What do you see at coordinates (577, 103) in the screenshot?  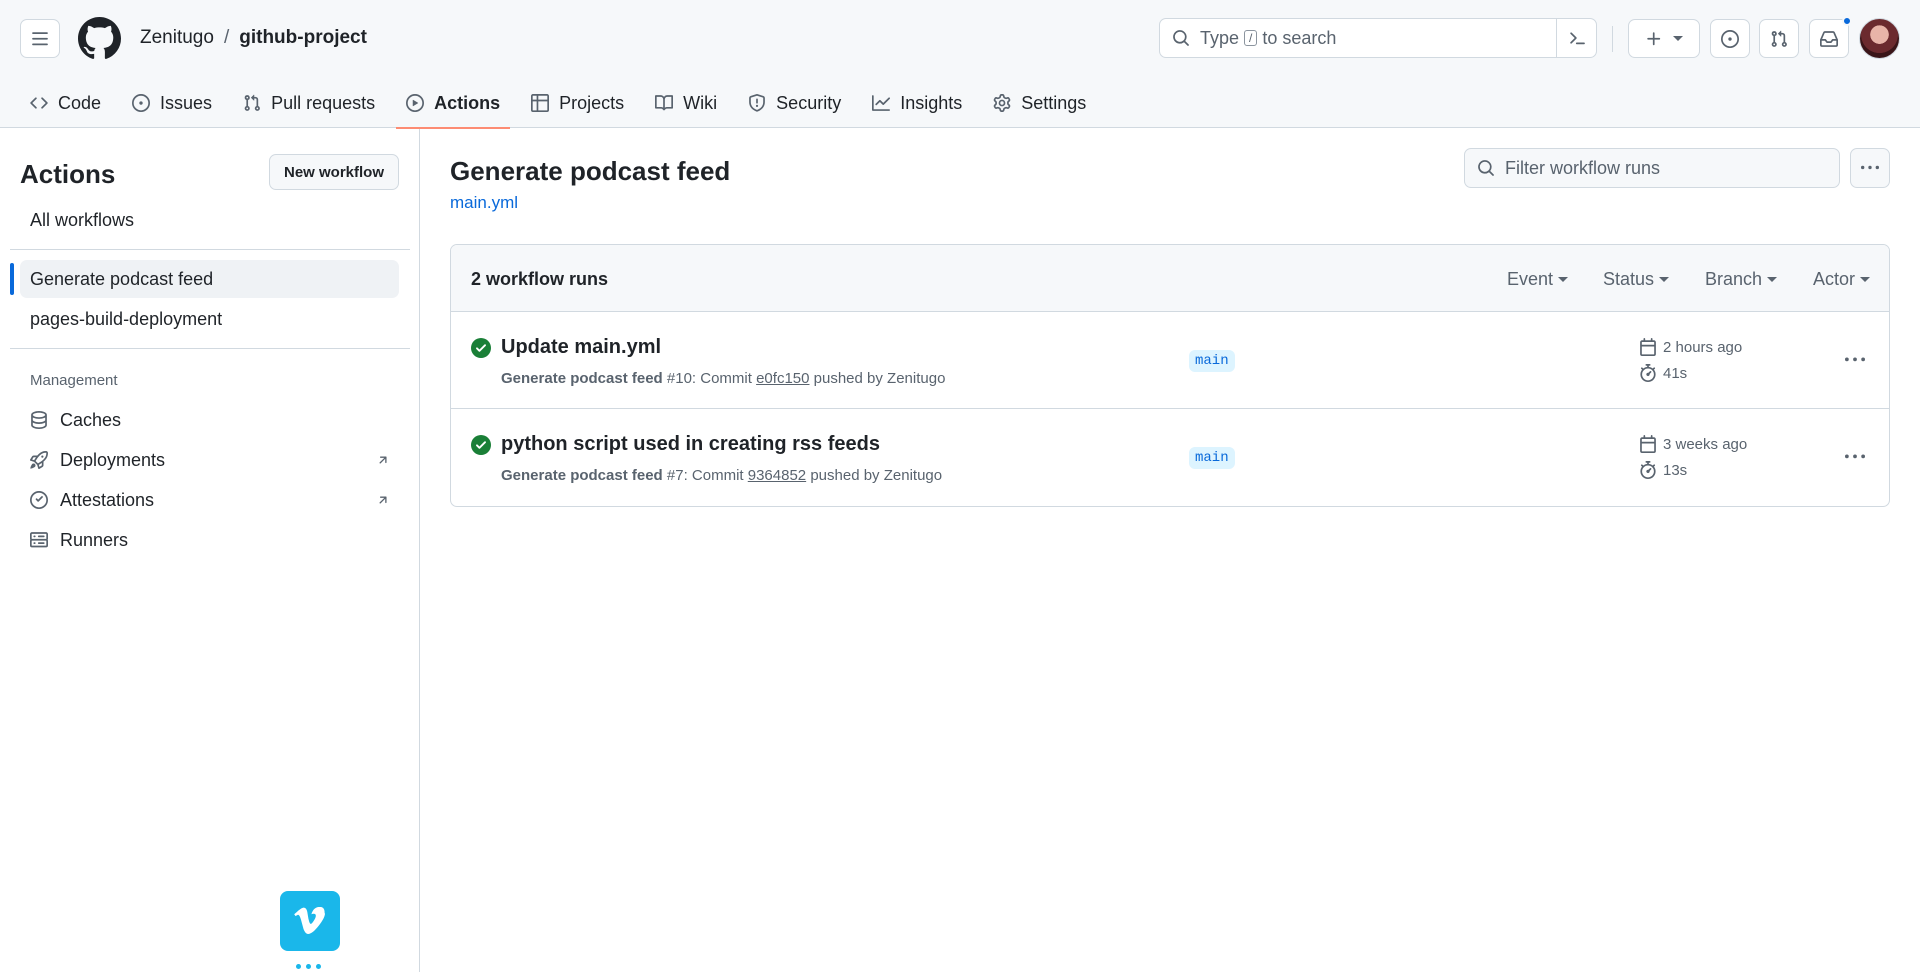 I see `tab-projects: Projects` at bounding box center [577, 103].